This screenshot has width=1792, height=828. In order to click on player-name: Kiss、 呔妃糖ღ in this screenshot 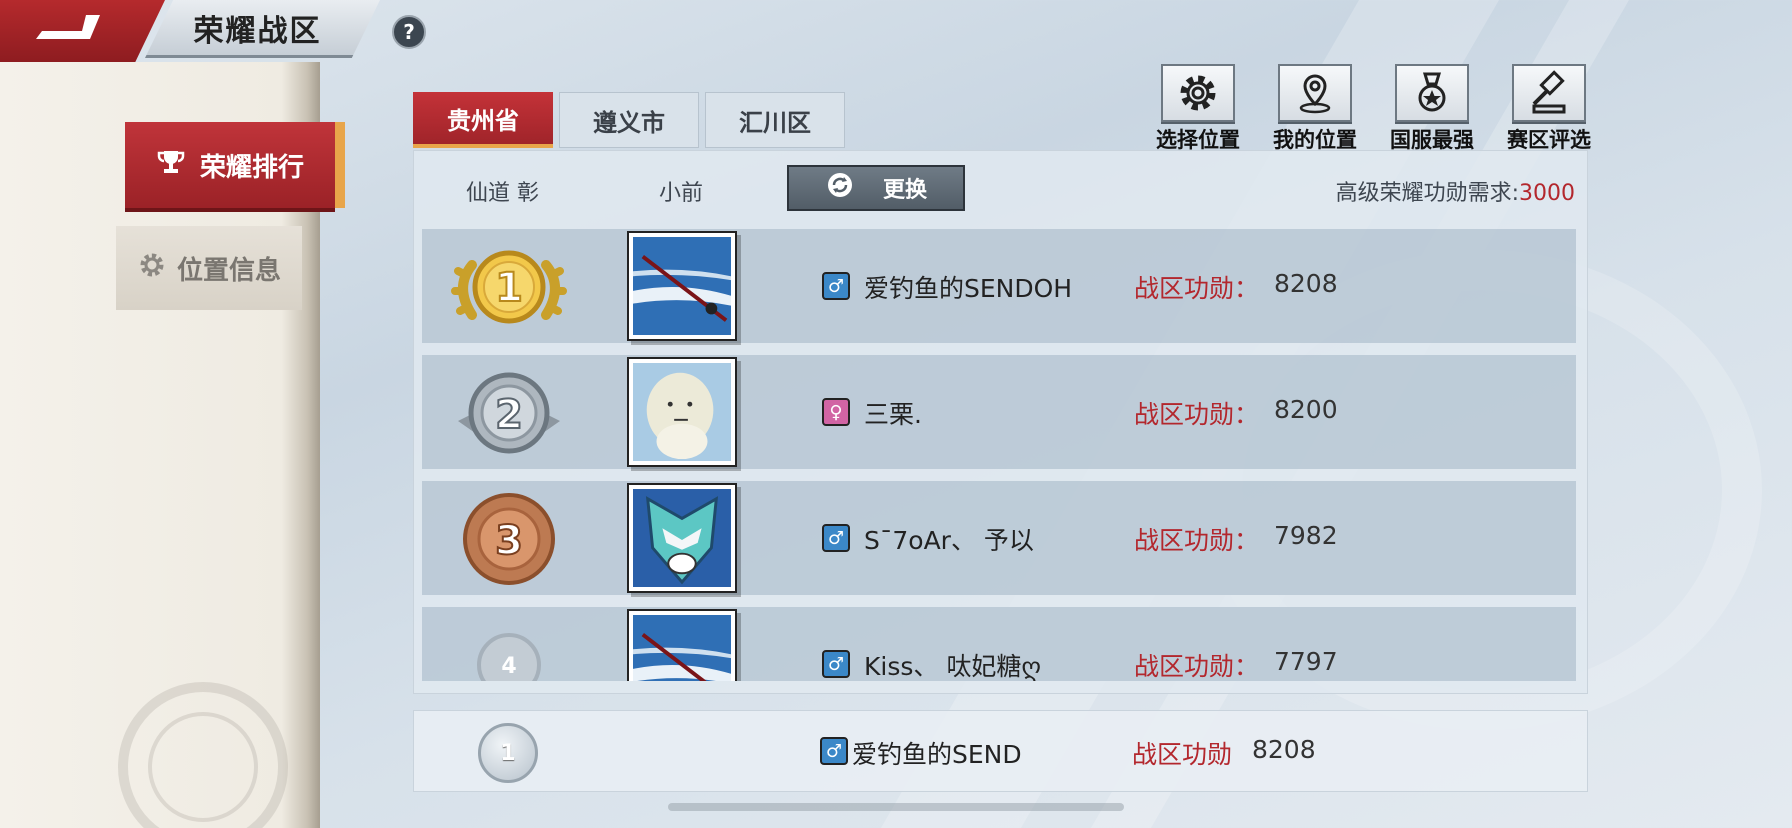, I will do `click(952, 666)`.